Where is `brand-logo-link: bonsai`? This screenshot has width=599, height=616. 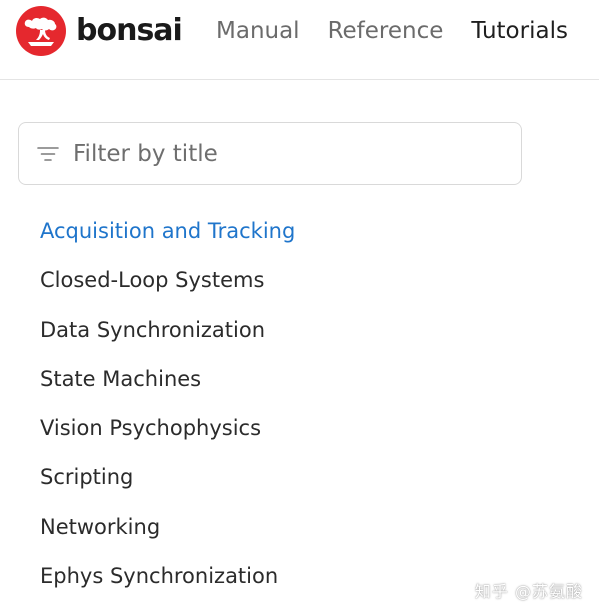 brand-logo-link: bonsai is located at coordinates (99, 31).